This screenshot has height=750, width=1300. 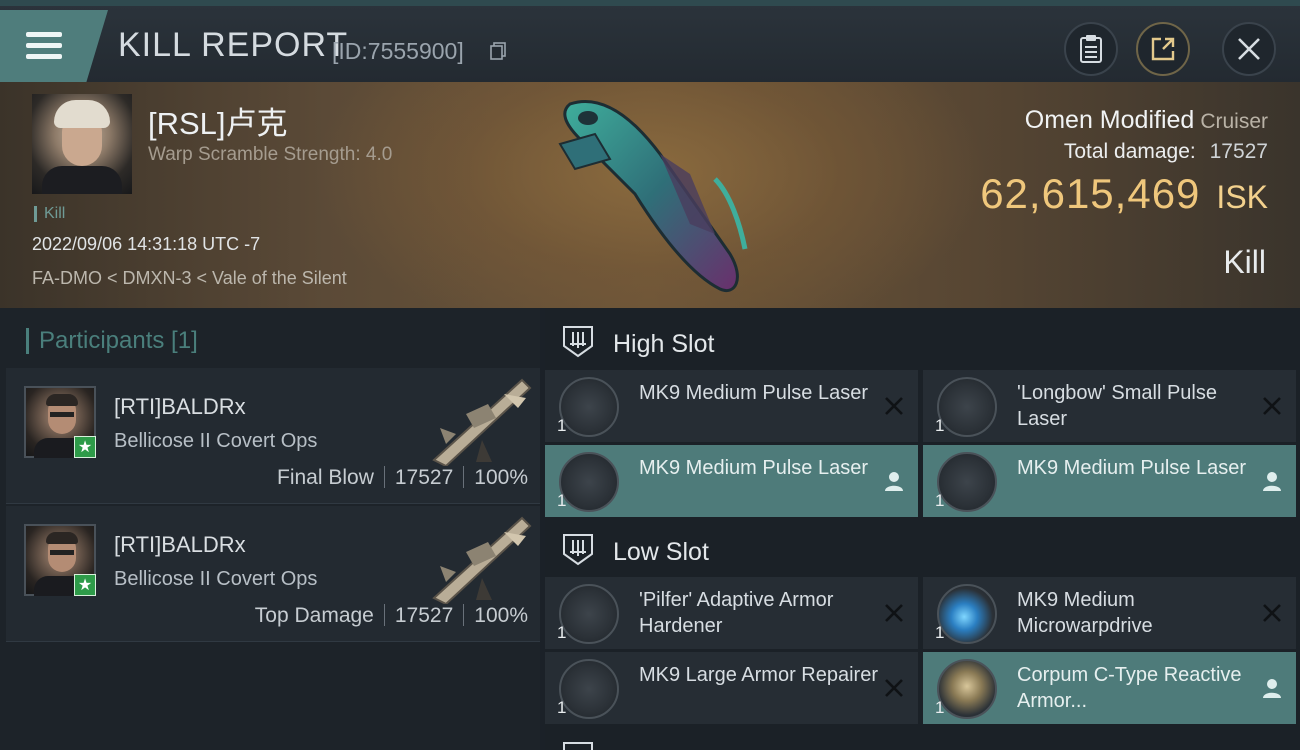 What do you see at coordinates (398, 51) in the screenshot?
I see `report-id: [ID:7555900]` at bounding box center [398, 51].